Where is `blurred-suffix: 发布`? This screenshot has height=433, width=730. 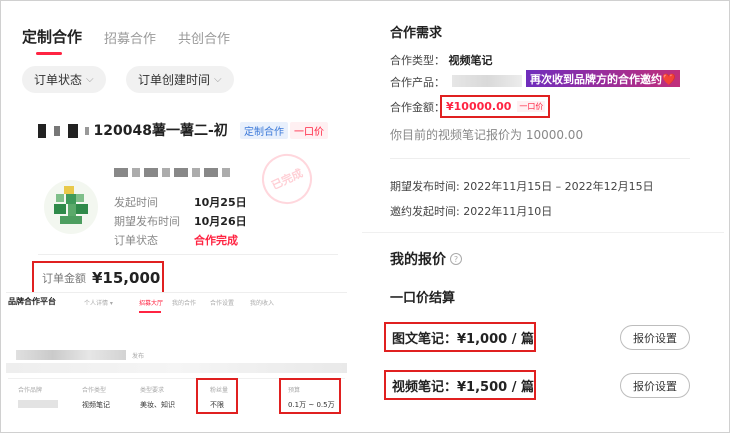 blurred-suffix: 发布 is located at coordinates (138, 356).